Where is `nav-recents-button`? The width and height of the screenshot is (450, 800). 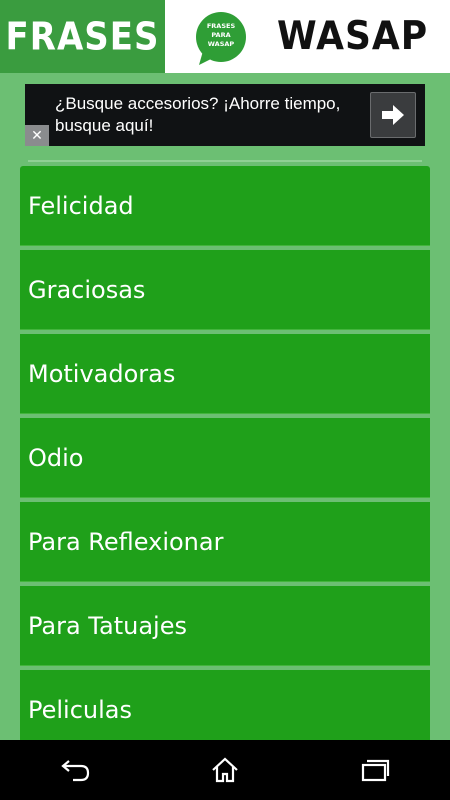 nav-recents-button is located at coordinates (375, 770).